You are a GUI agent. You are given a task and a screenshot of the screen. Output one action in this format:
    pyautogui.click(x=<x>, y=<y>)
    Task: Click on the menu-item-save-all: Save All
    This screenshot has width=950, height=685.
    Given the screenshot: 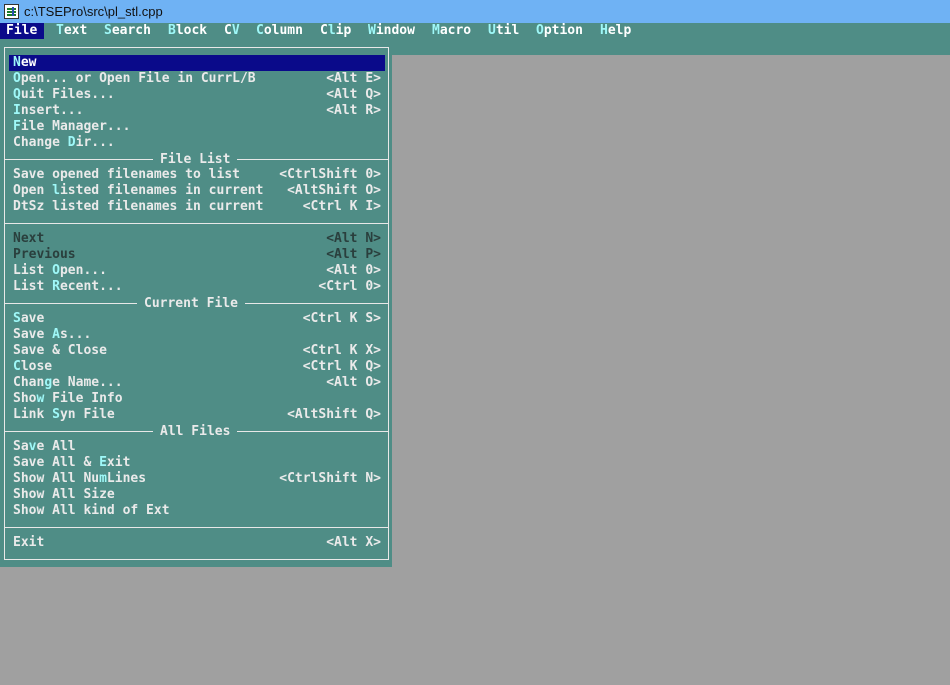 What is the action you would take?
    pyautogui.click(x=197, y=447)
    